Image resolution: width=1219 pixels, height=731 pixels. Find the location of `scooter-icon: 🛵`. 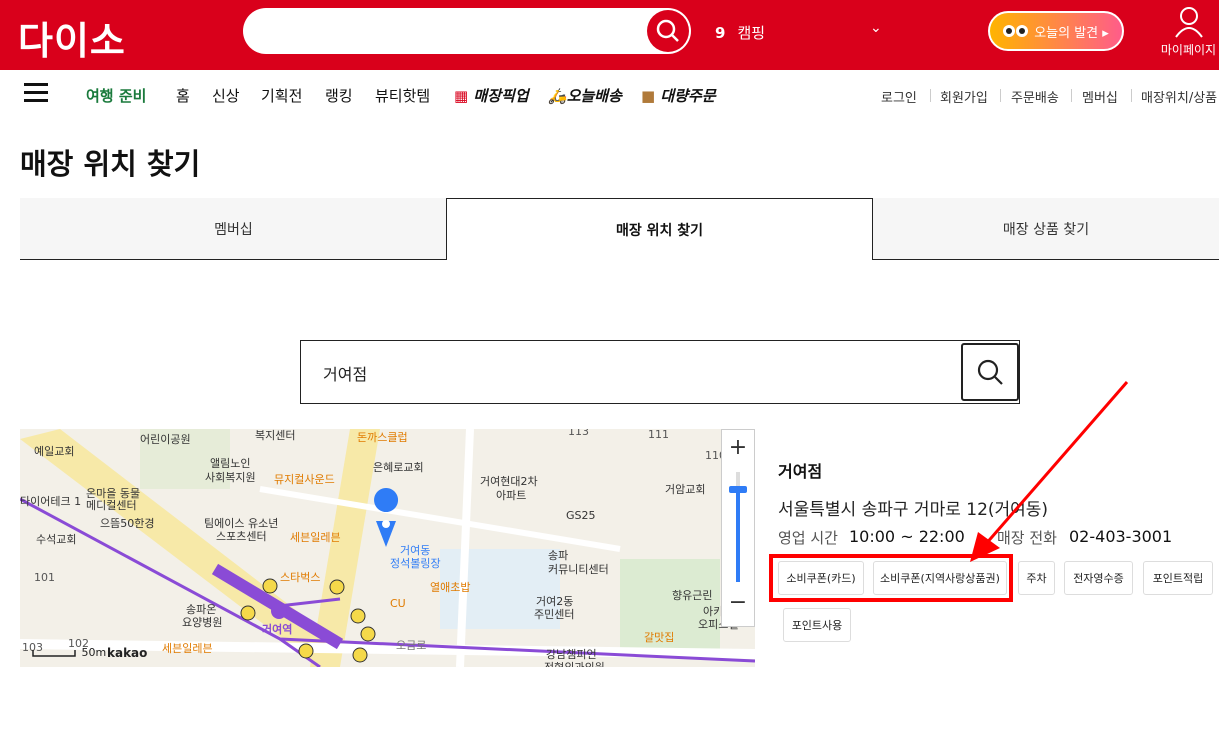

scooter-icon: 🛵 is located at coordinates (557, 96).